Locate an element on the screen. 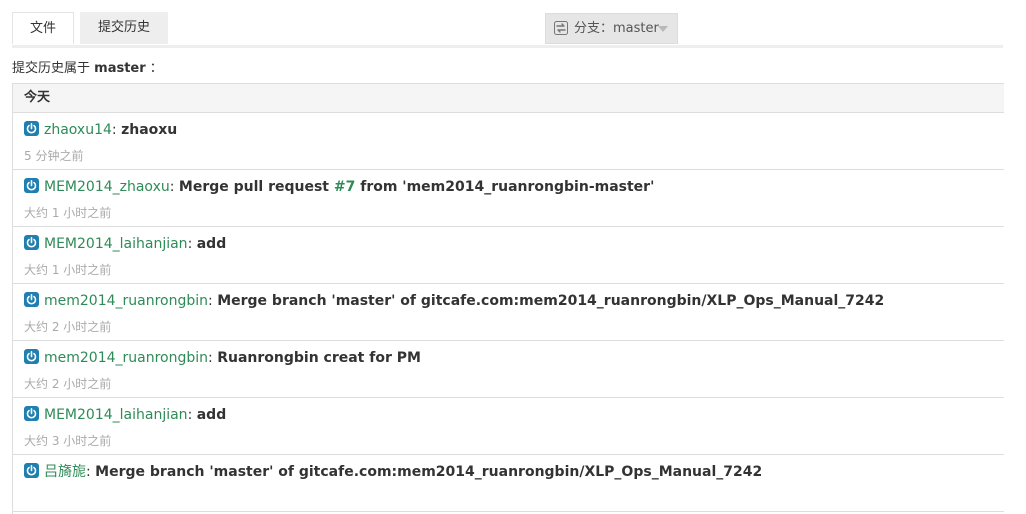  commit-author-link: MEM2014_zhaoxu is located at coordinates (107, 187).